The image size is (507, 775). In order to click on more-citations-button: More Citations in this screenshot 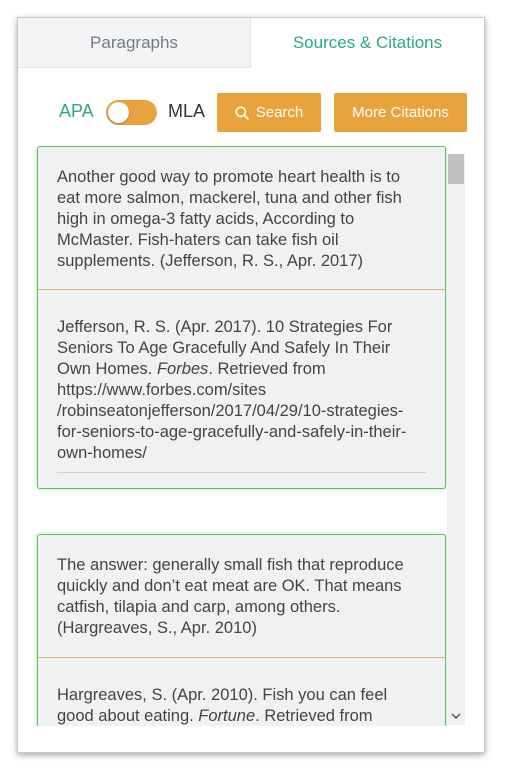, I will do `click(400, 112)`.